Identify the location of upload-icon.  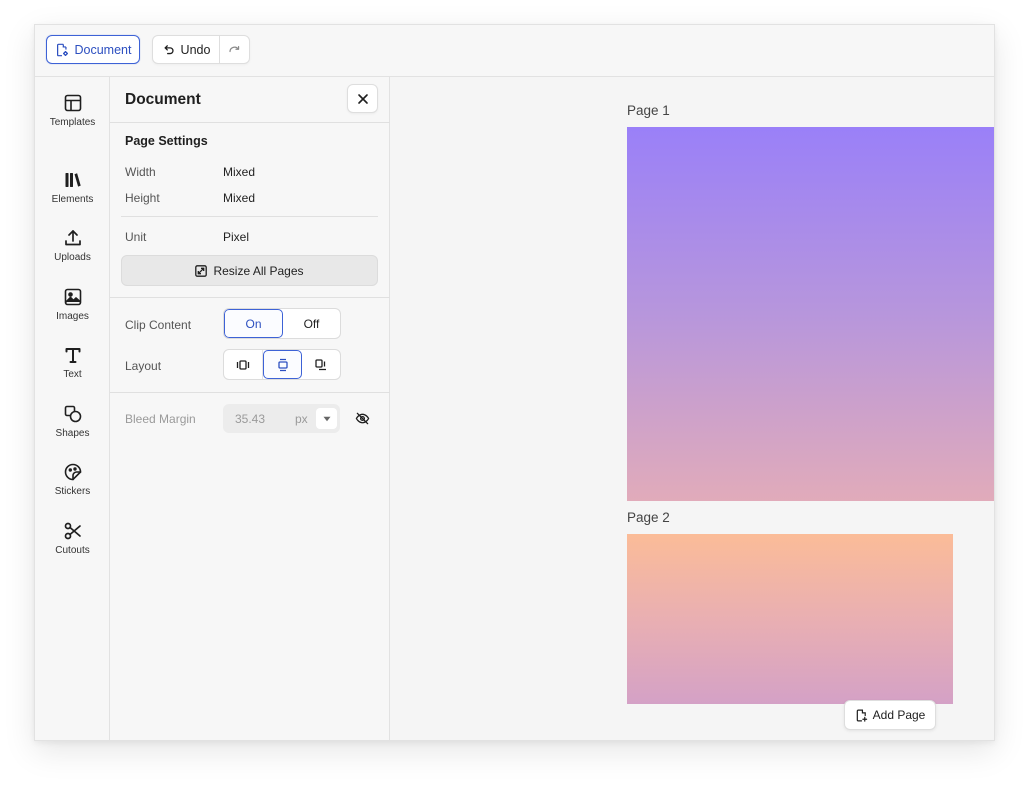
(72, 238).